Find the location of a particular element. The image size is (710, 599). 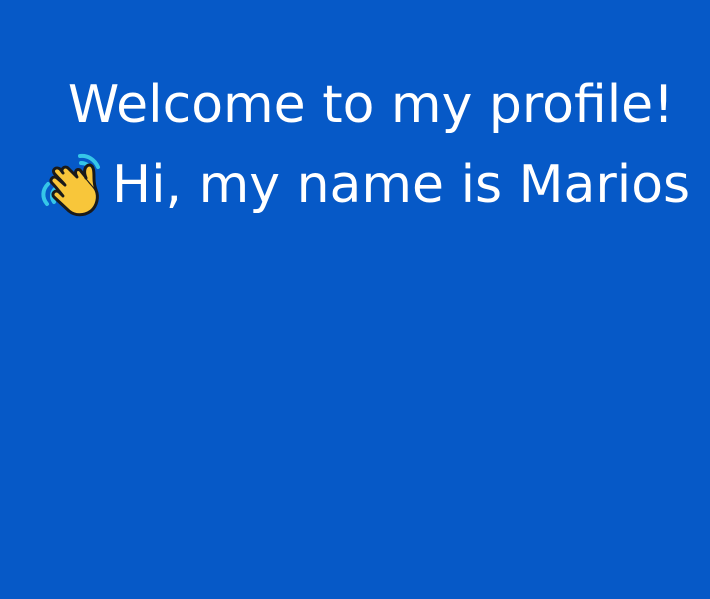

greeting-text: Hi, my name is Marios is located at coordinates (401, 185).